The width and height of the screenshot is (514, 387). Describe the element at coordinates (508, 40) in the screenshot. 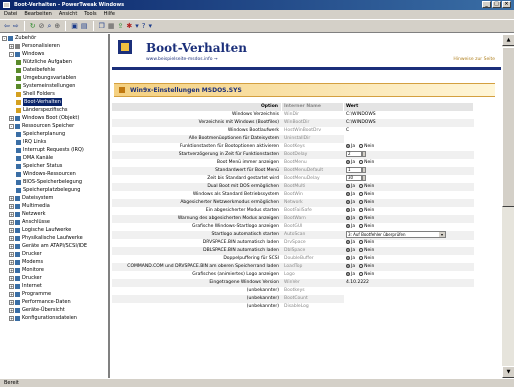

I see `scroll-up-icon: ▲` at that location.